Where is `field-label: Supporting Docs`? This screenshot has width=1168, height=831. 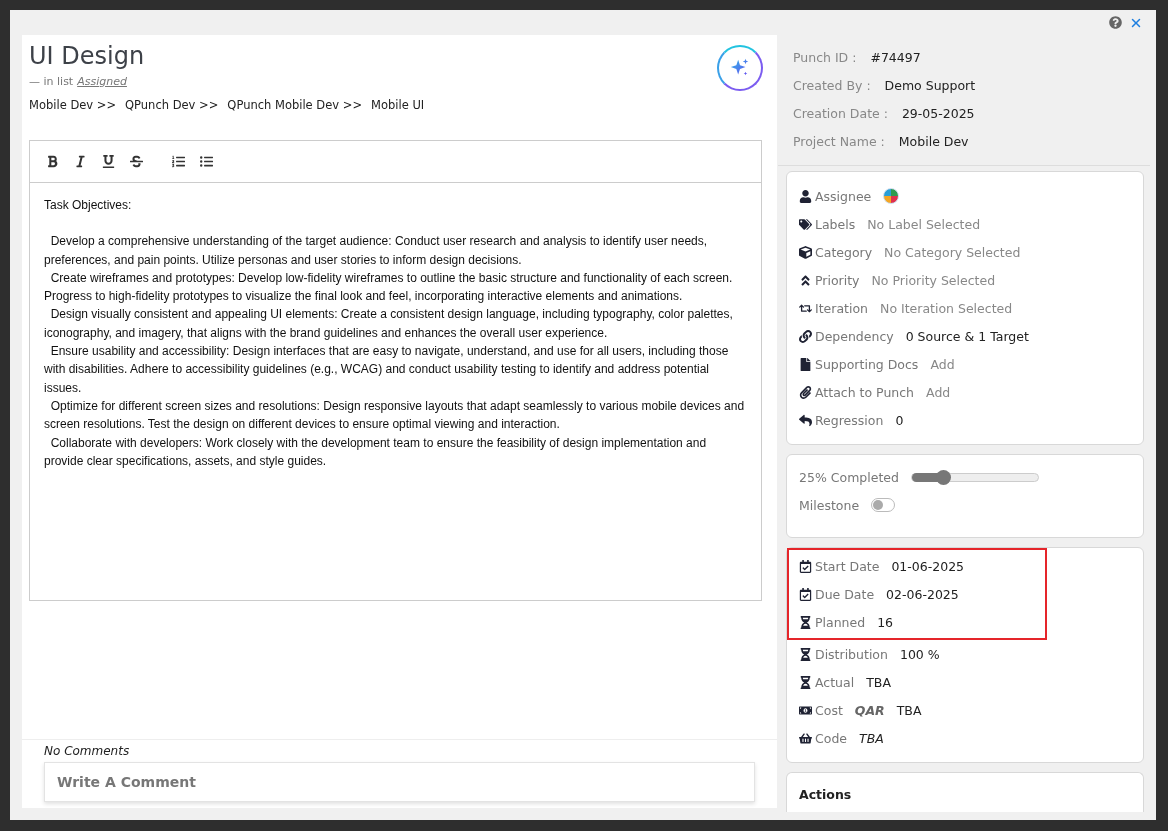 field-label: Supporting Docs is located at coordinates (867, 364).